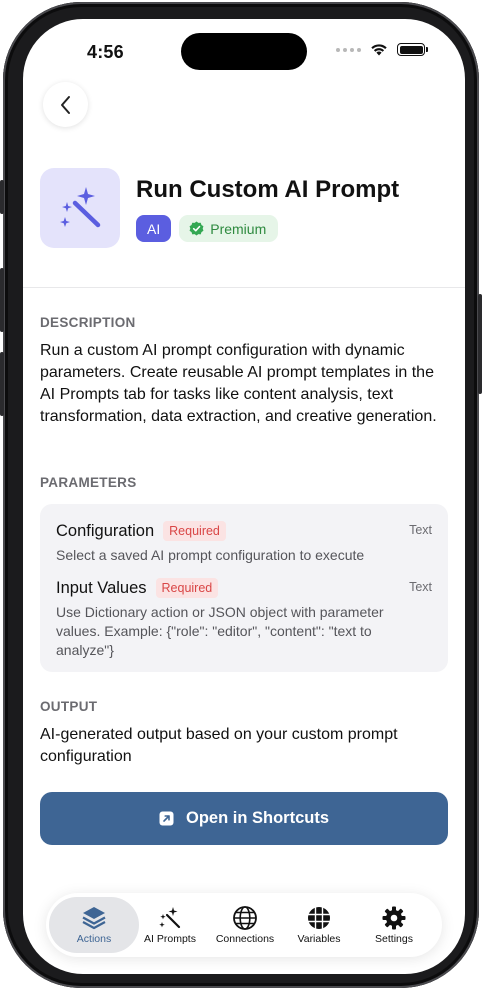 The width and height of the screenshot is (482, 991). I want to click on external-link-icon, so click(166, 818).